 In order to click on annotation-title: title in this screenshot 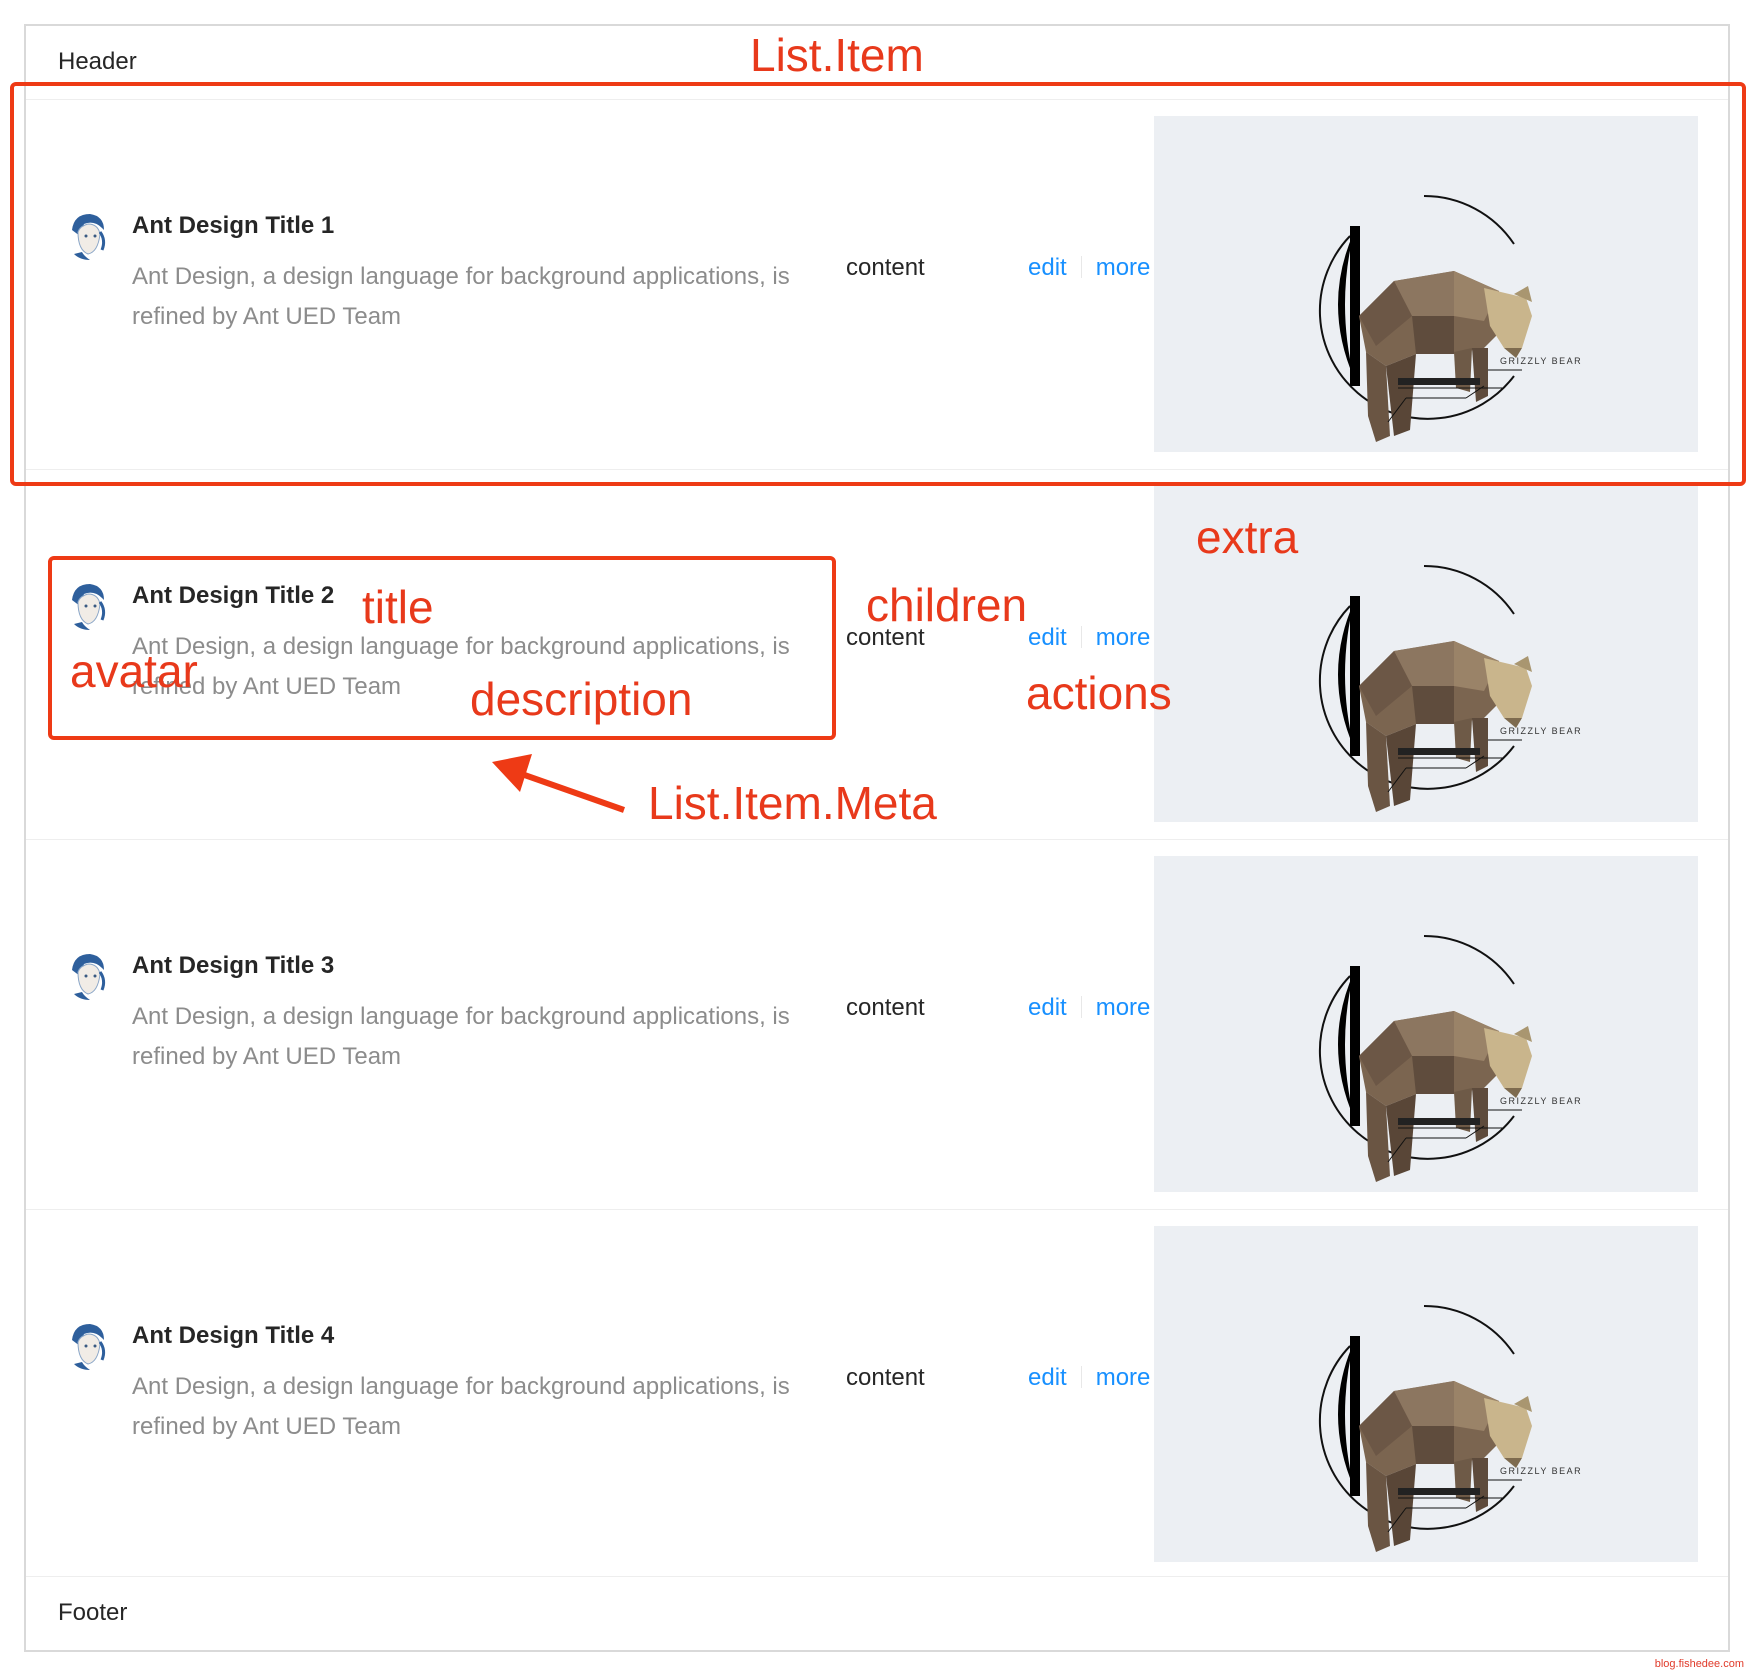, I will do `click(398, 607)`.